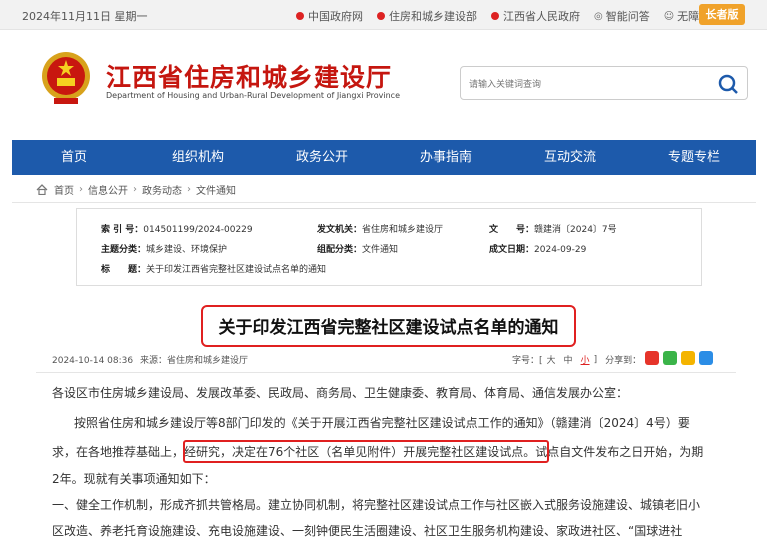  Describe the element at coordinates (164, 250) in the screenshot. I see `meta-topic: 主题分类：城乡建设、环境保护` at that location.